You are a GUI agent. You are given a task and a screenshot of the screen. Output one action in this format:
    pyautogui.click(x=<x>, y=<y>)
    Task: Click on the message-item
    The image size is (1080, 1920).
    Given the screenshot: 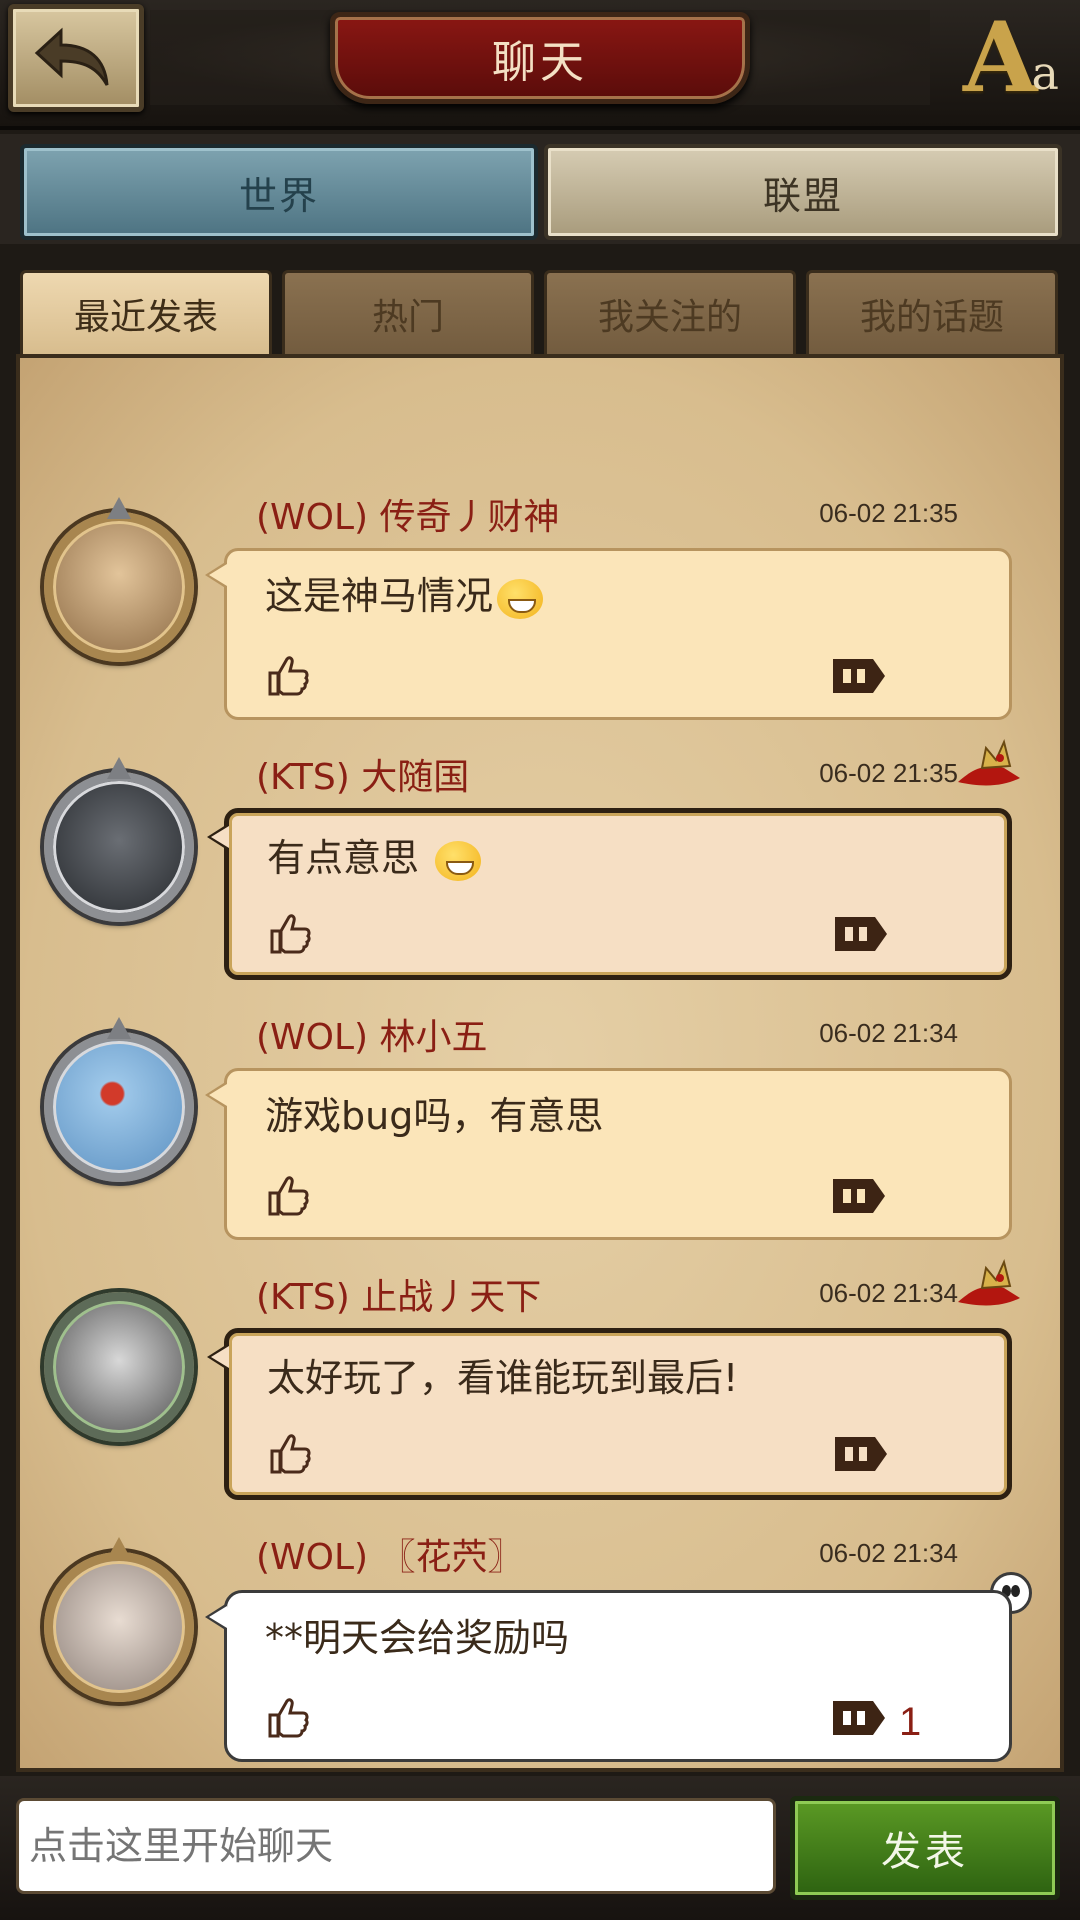 What is the action you would take?
    pyautogui.click(x=540, y=390)
    